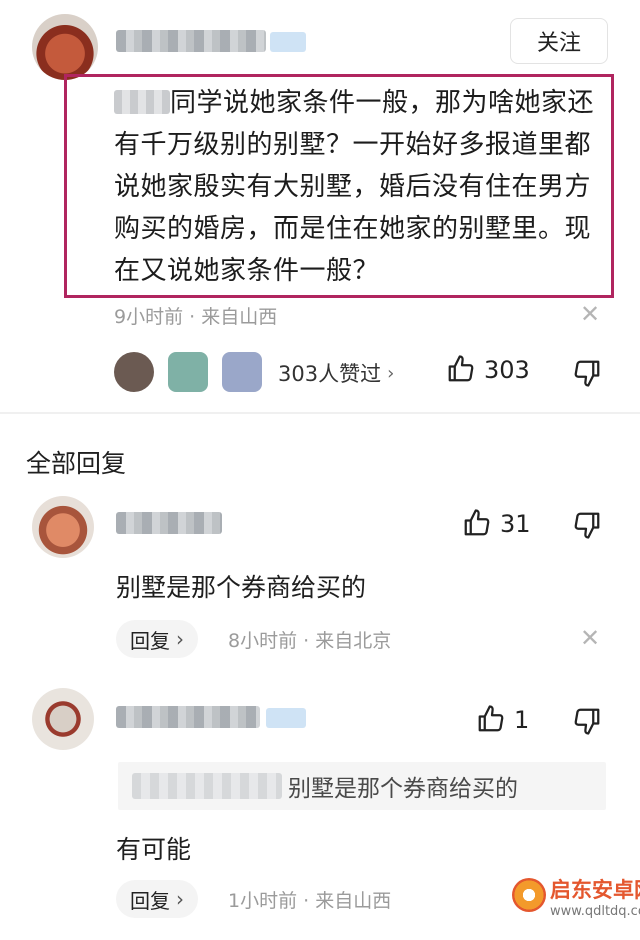  What do you see at coordinates (403, 789) in the screenshot?
I see `quoted-text: 别墅是那个券商给买的` at bounding box center [403, 789].